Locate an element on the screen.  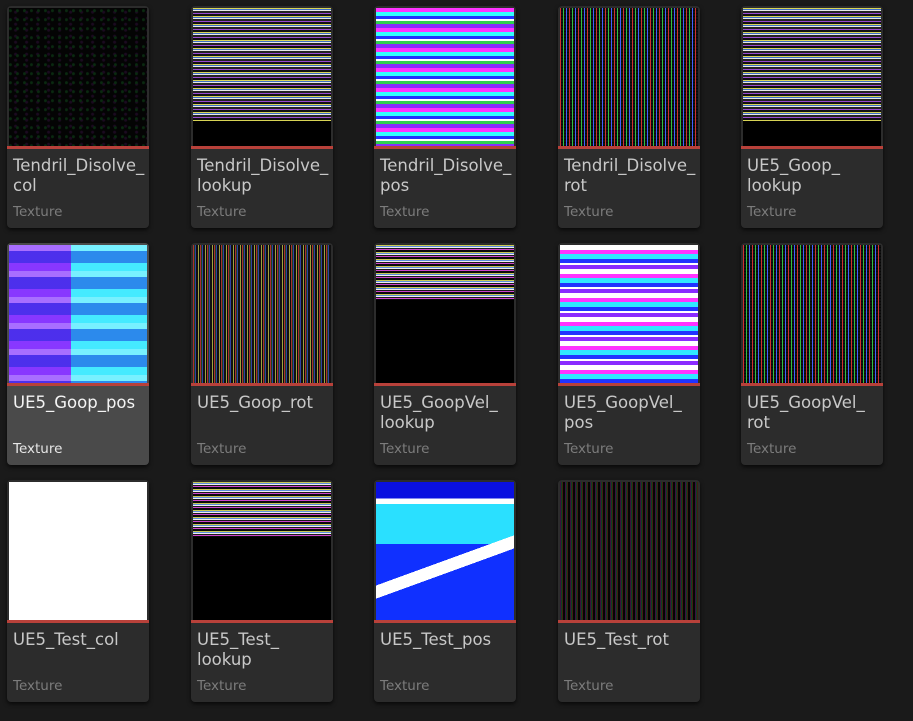
asset-tile: UE5_GoopVel_ rot Texture is located at coordinates (812, 354).